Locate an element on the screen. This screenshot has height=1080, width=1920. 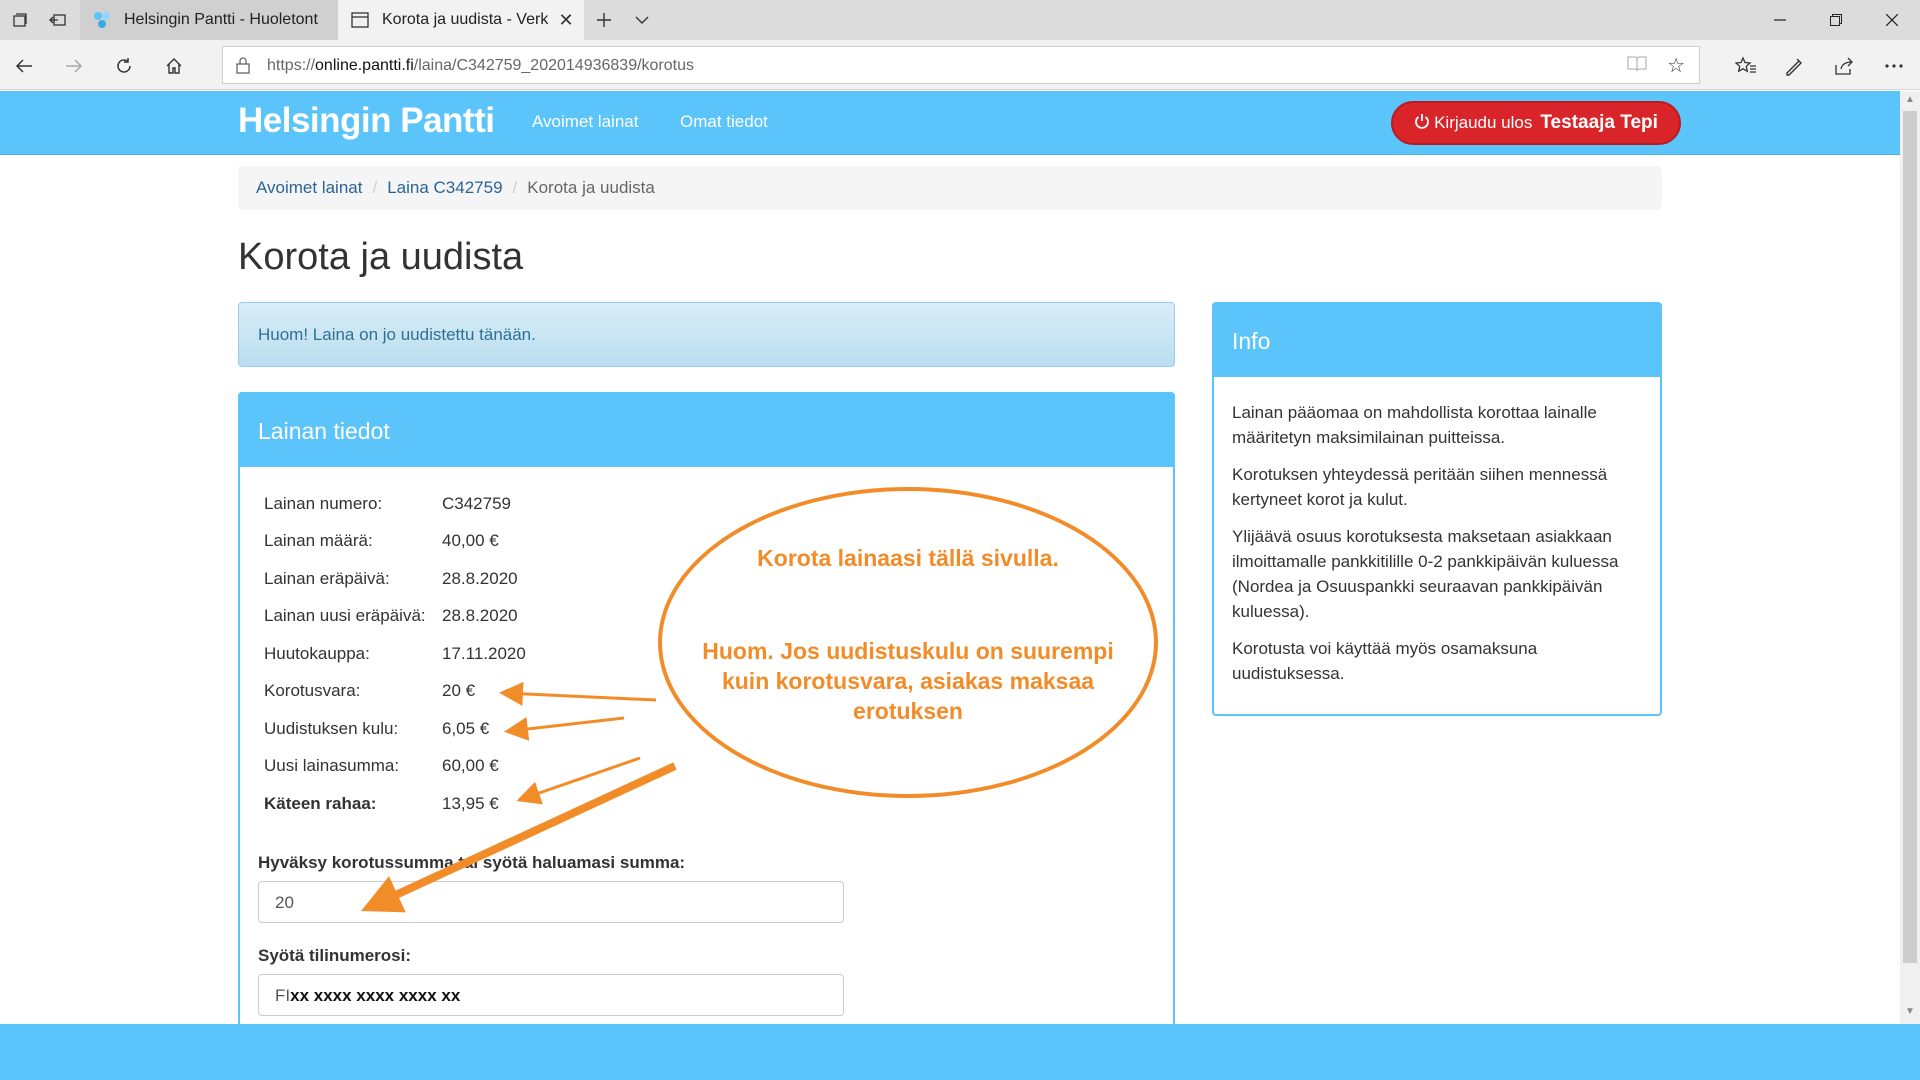
lock-icon is located at coordinates (244, 65).